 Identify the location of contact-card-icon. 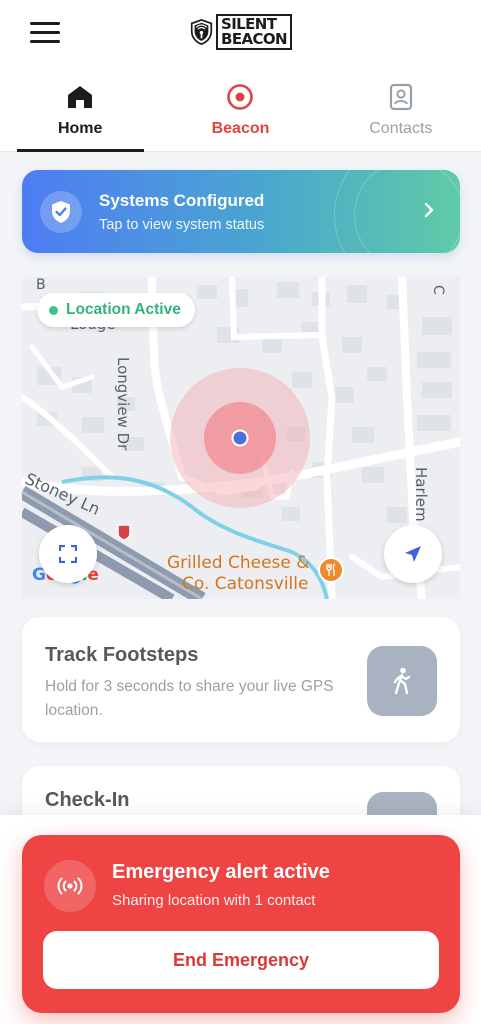
(401, 97).